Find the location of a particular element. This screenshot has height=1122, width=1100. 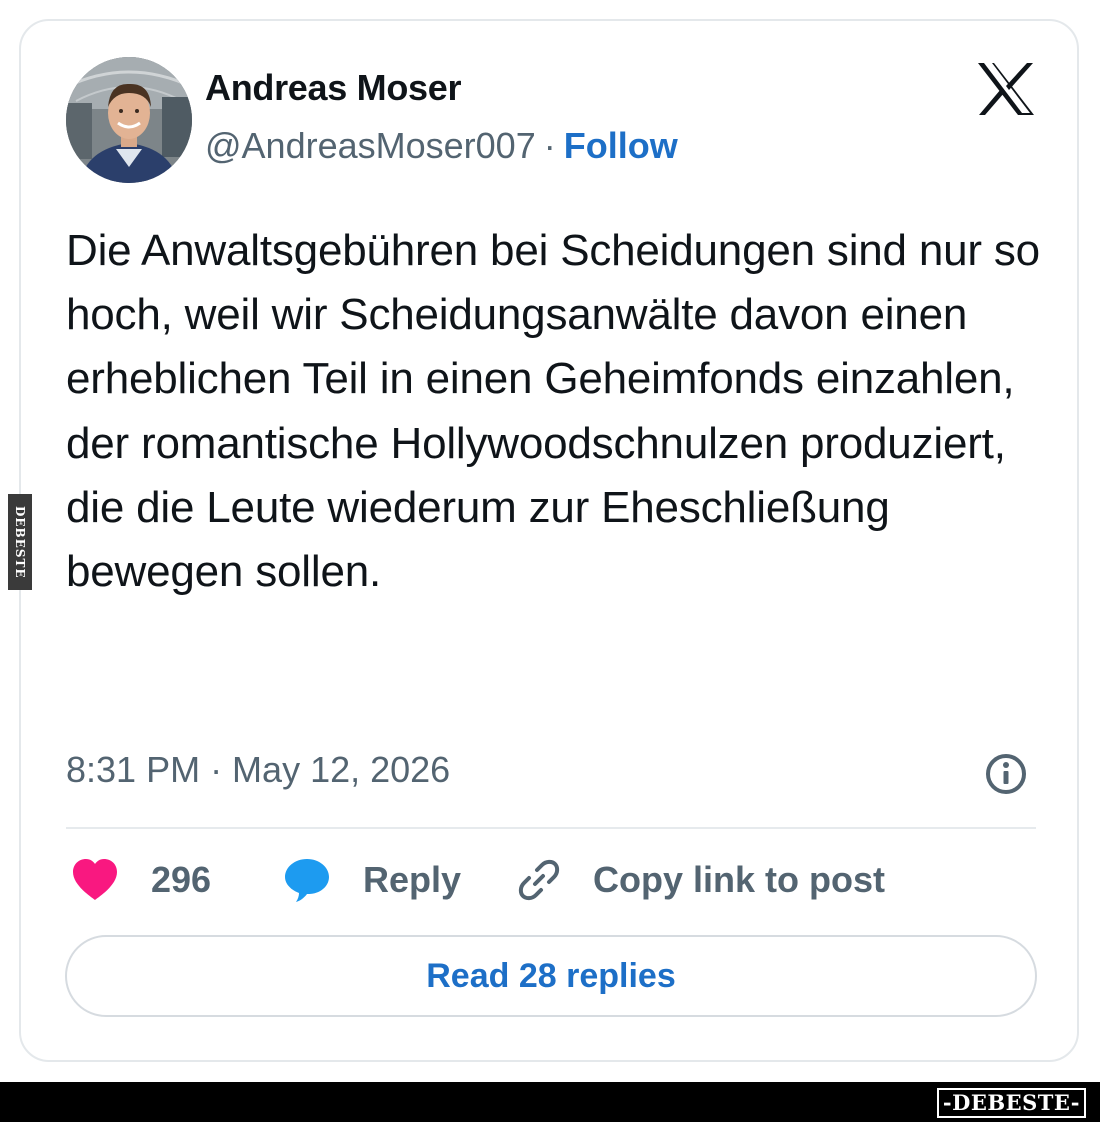

author-handle-row: @AndreasMoser007 · Follow is located at coordinates (441, 146).